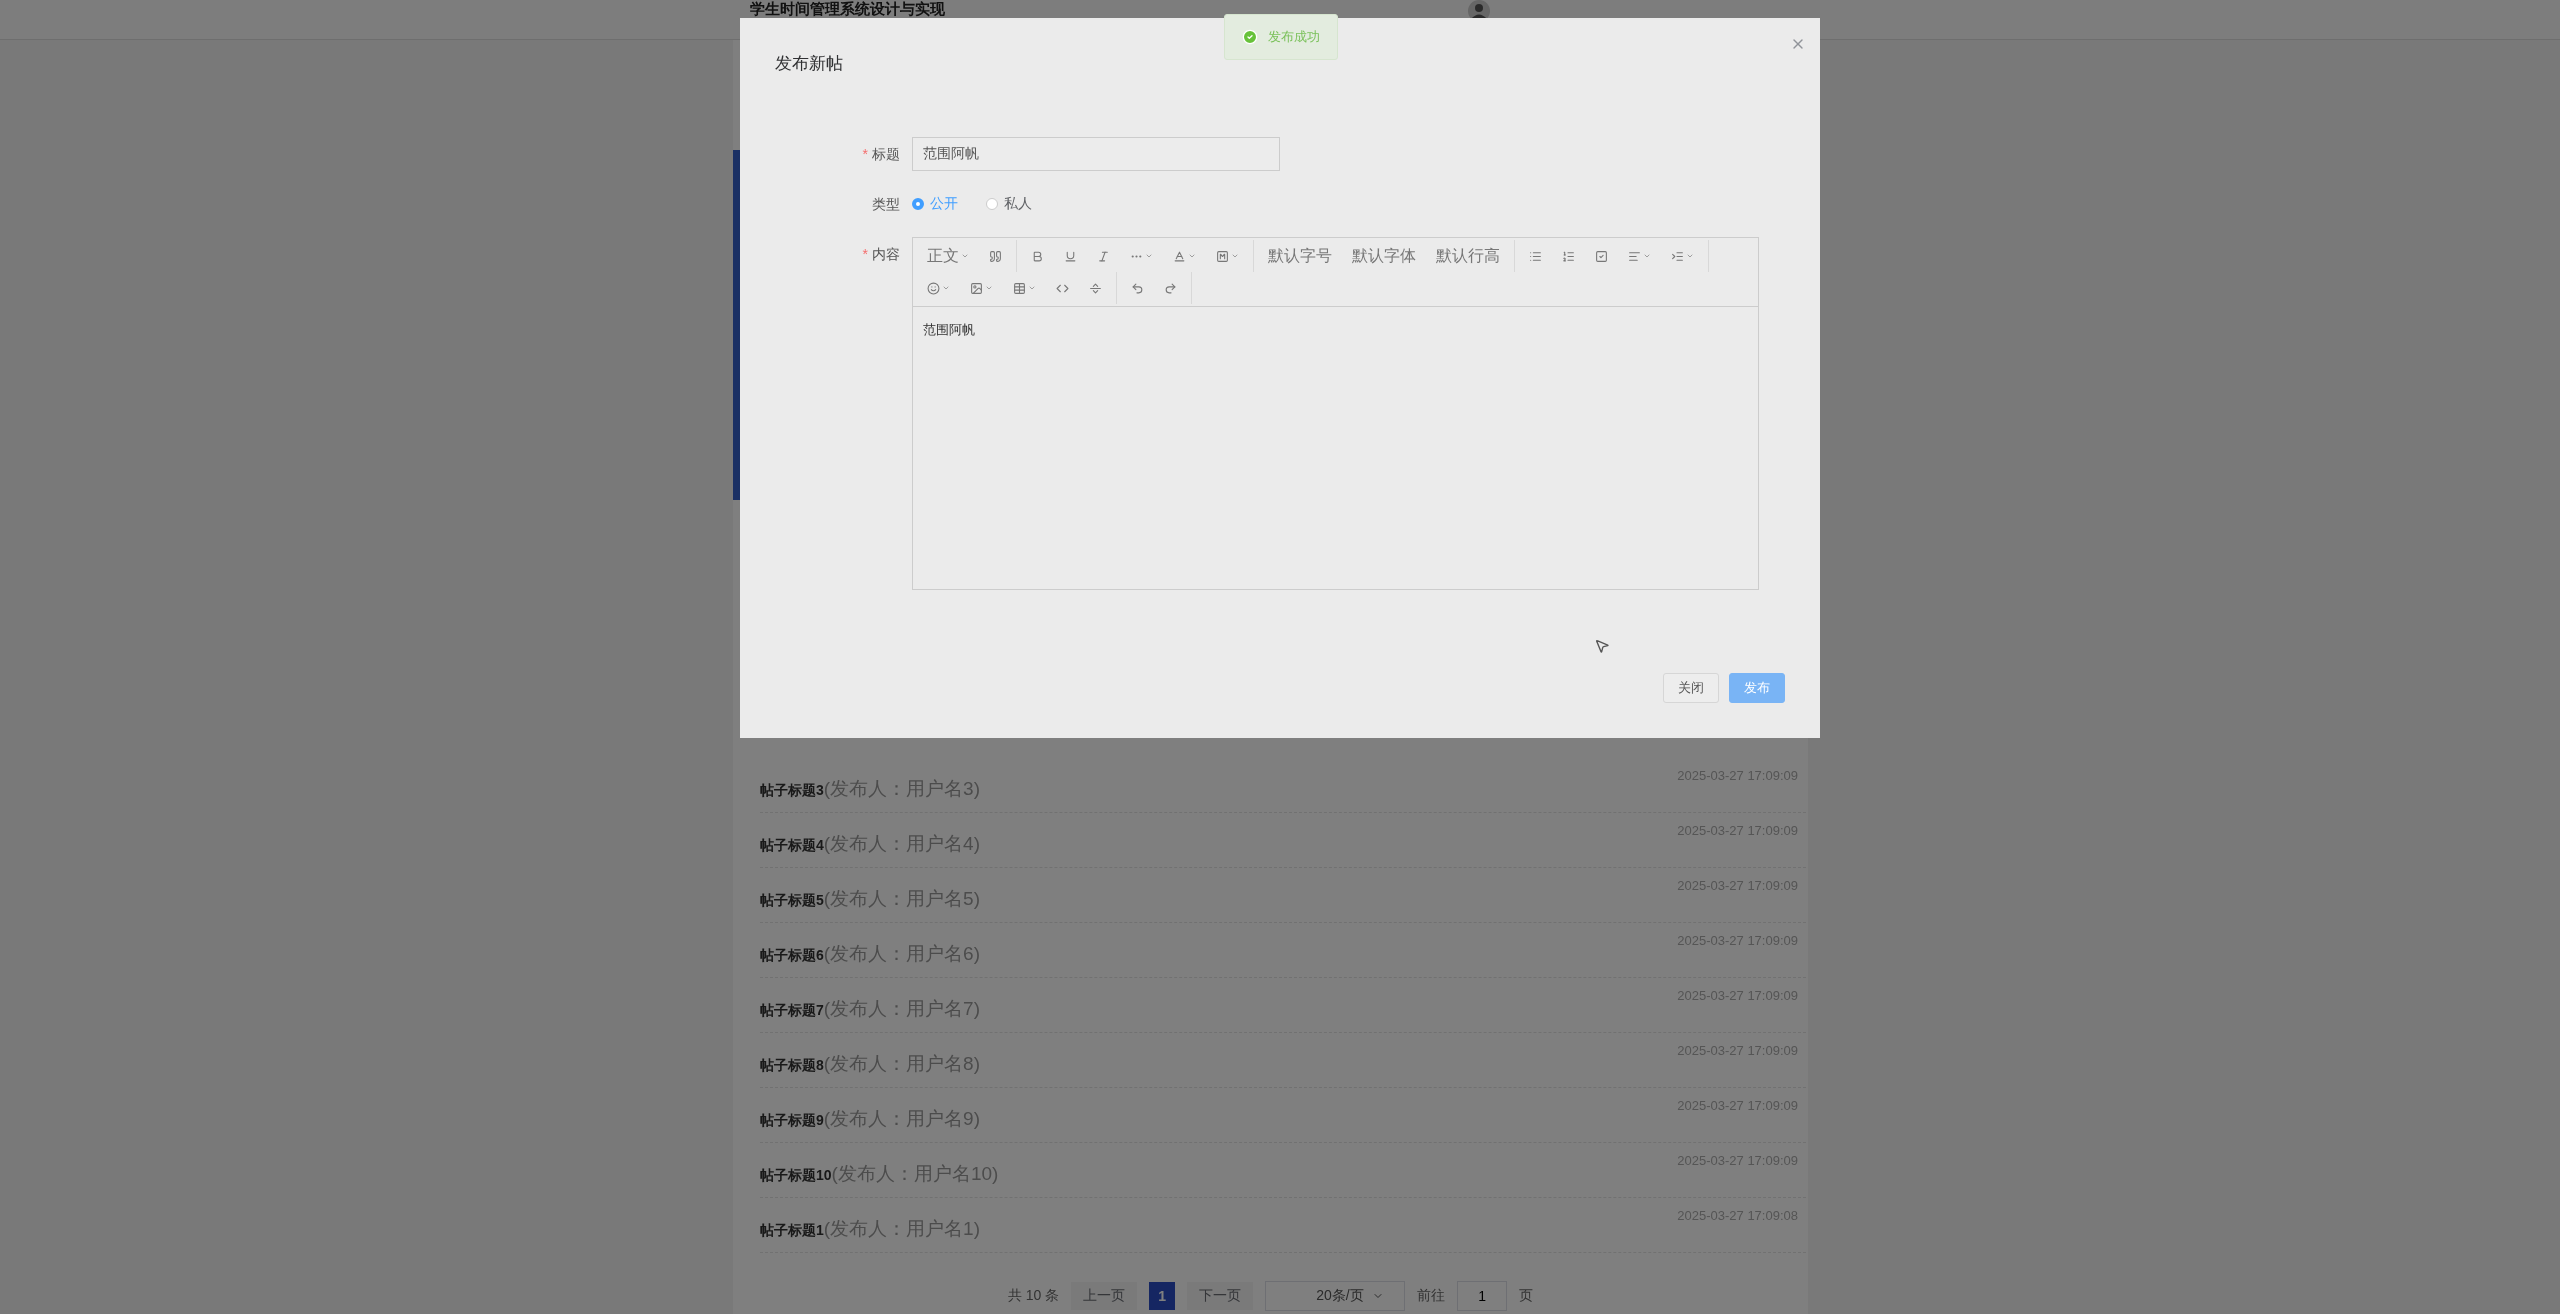  I want to click on page-size-select: 20条/页, so click(1335, 1296).